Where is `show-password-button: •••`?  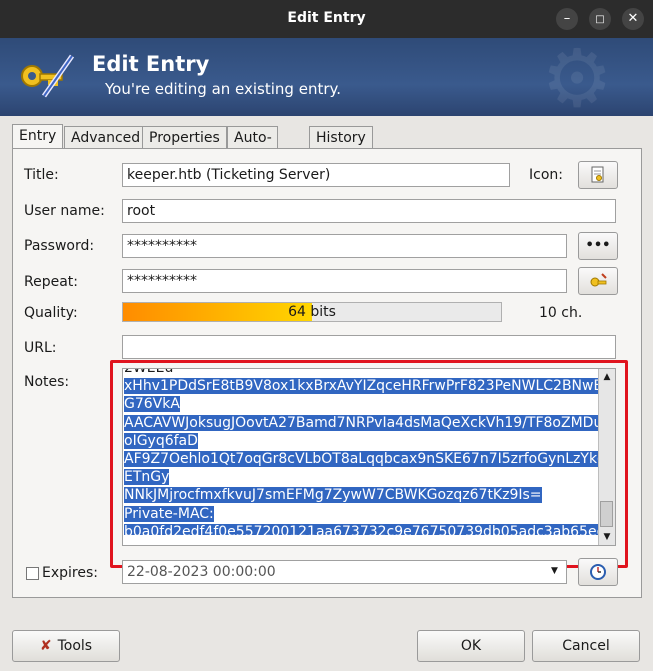 show-password-button: ••• is located at coordinates (598, 246).